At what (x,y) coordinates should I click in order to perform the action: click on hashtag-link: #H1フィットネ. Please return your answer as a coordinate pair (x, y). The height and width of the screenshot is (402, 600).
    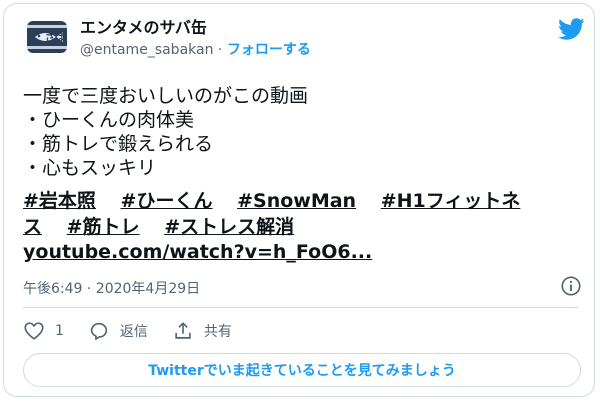
    Looking at the image, I should click on (451, 201).